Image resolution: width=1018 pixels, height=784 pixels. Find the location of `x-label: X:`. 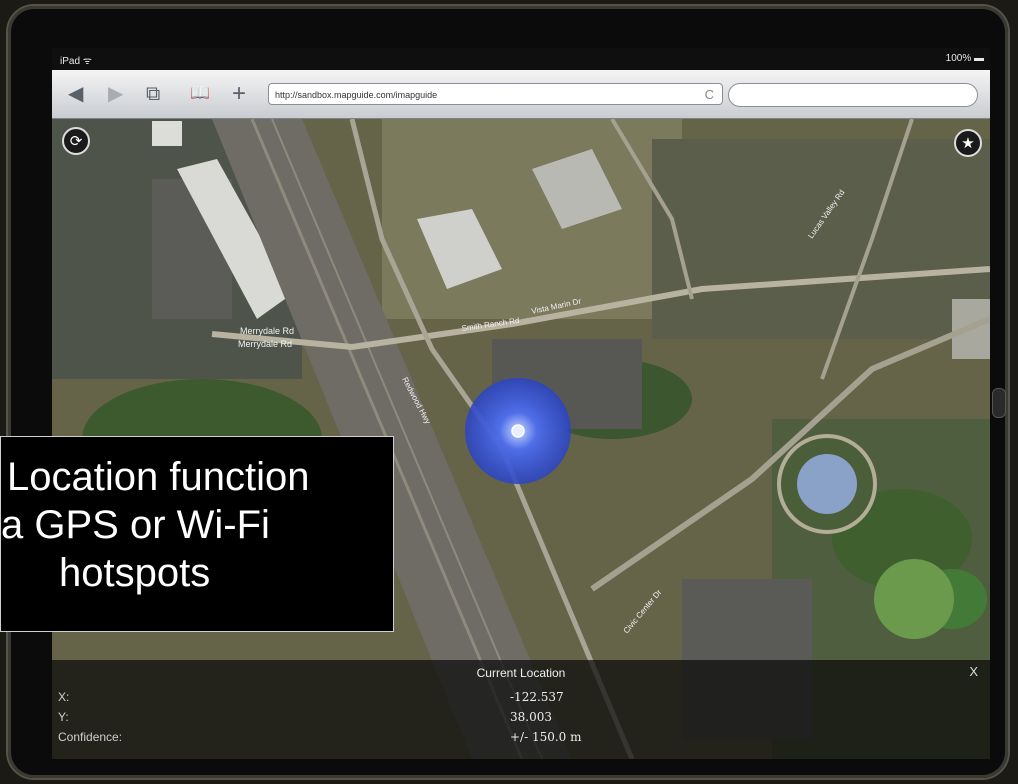

x-label: X: is located at coordinates (64, 697).